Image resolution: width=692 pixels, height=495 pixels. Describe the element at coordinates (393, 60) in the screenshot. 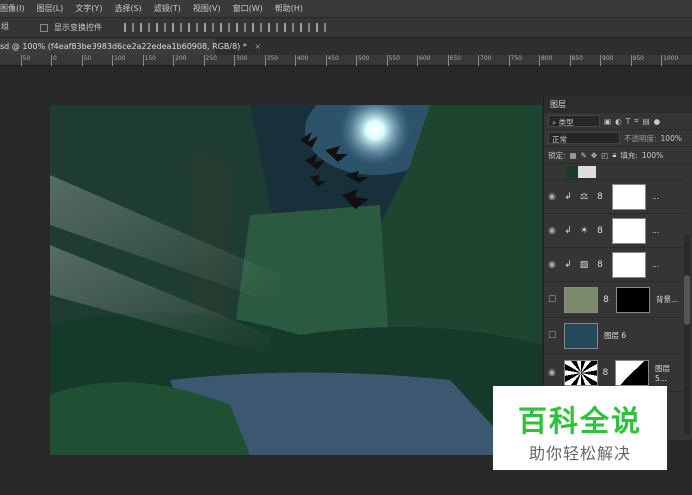

I see `ruler-tick: 550` at that location.